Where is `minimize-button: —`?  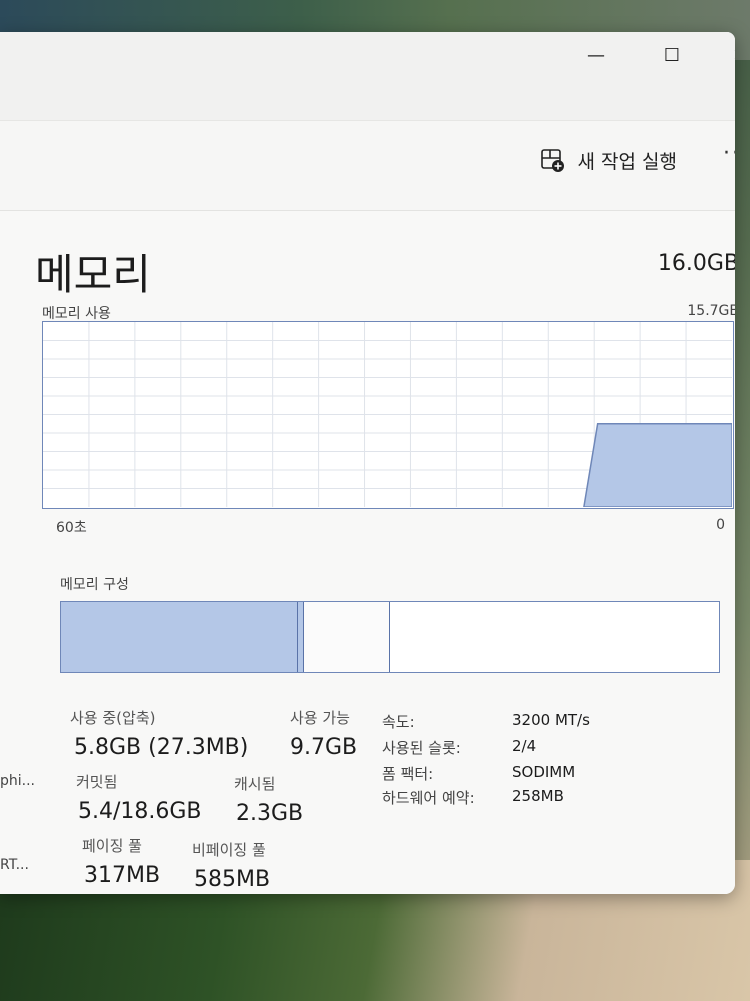
minimize-button: — is located at coordinates (596, 56).